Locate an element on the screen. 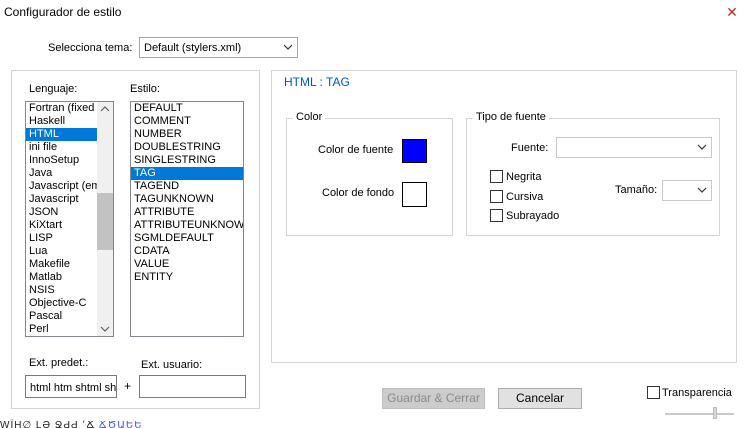 This screenshot has height=428, width=749. language-list-item: Javascript (em is located at coordinates (61, 186).